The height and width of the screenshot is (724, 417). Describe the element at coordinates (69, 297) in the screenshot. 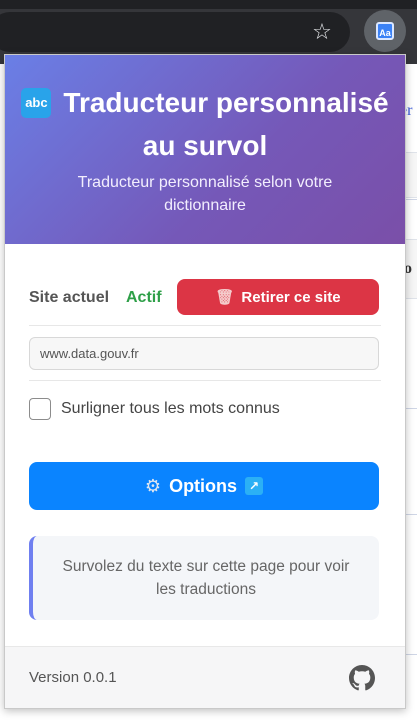

I see `site-label: Site actuel` at that location.